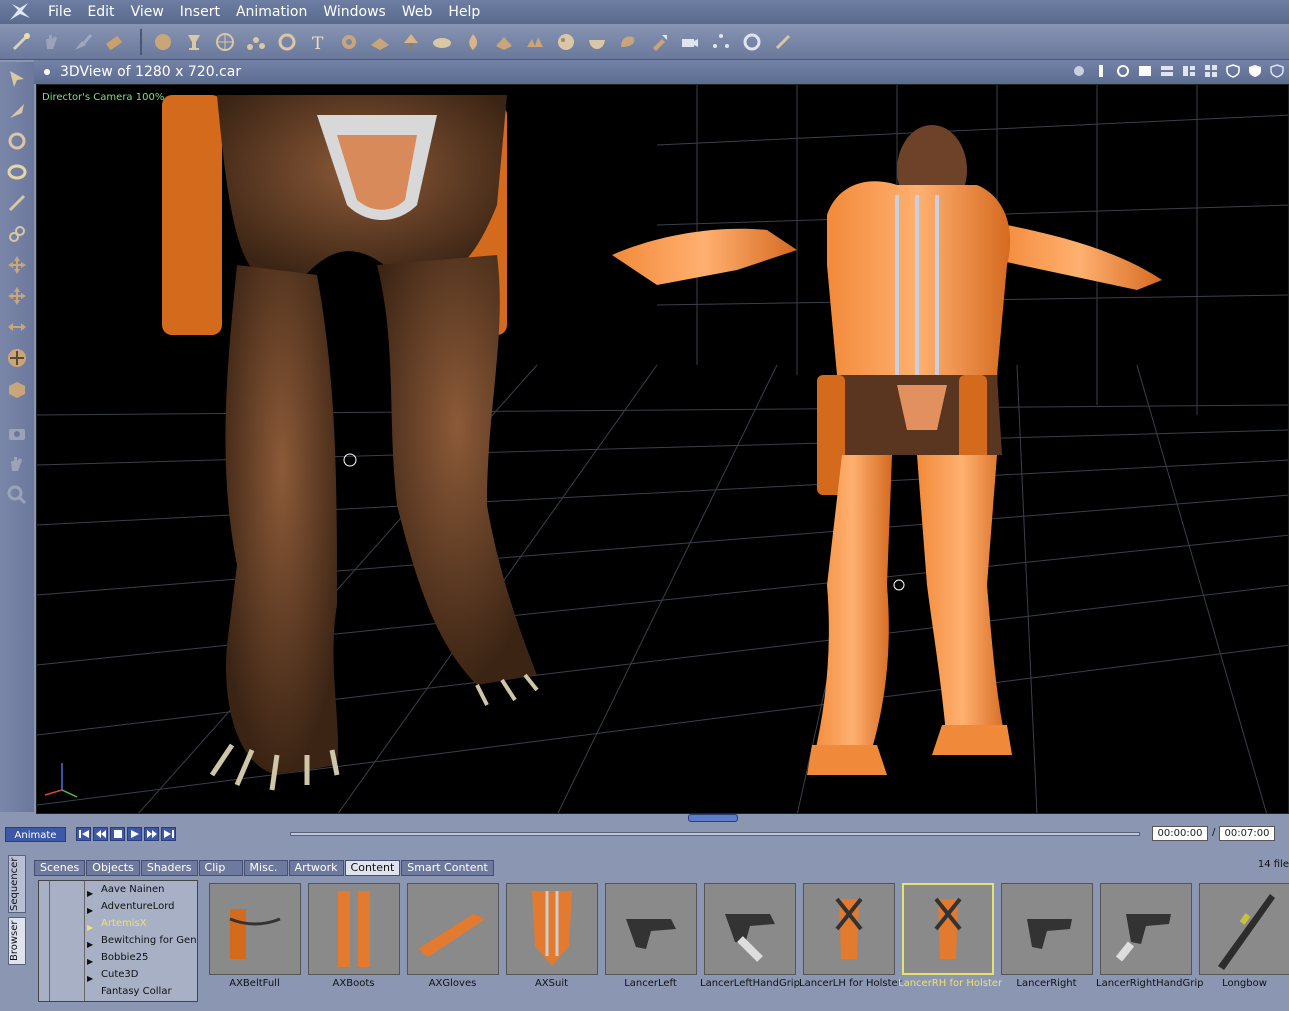 The width and height of the screenshot is (1289, 1011). I want to click on layout-split-icon, so click(1167, 71).